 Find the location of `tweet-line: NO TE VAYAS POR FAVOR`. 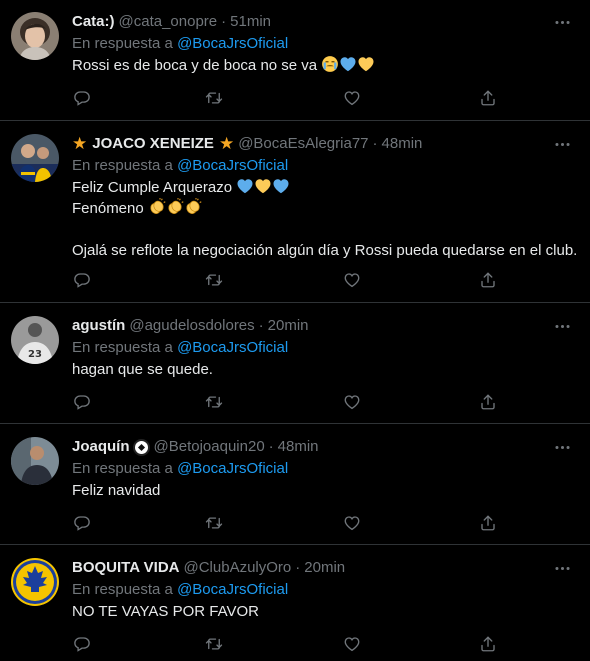

tweet-line: NO TE VAYAS POR FAVOR is located at coordinates (165, 611).